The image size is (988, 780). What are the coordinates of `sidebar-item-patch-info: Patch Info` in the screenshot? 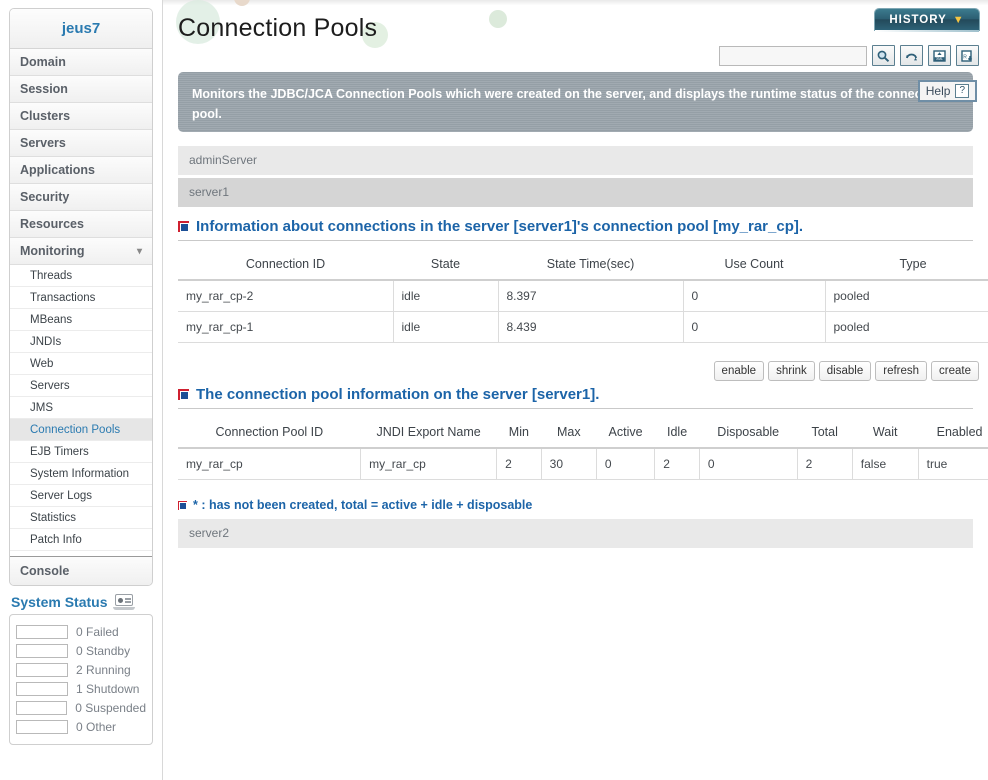 It's located at (81, 540).